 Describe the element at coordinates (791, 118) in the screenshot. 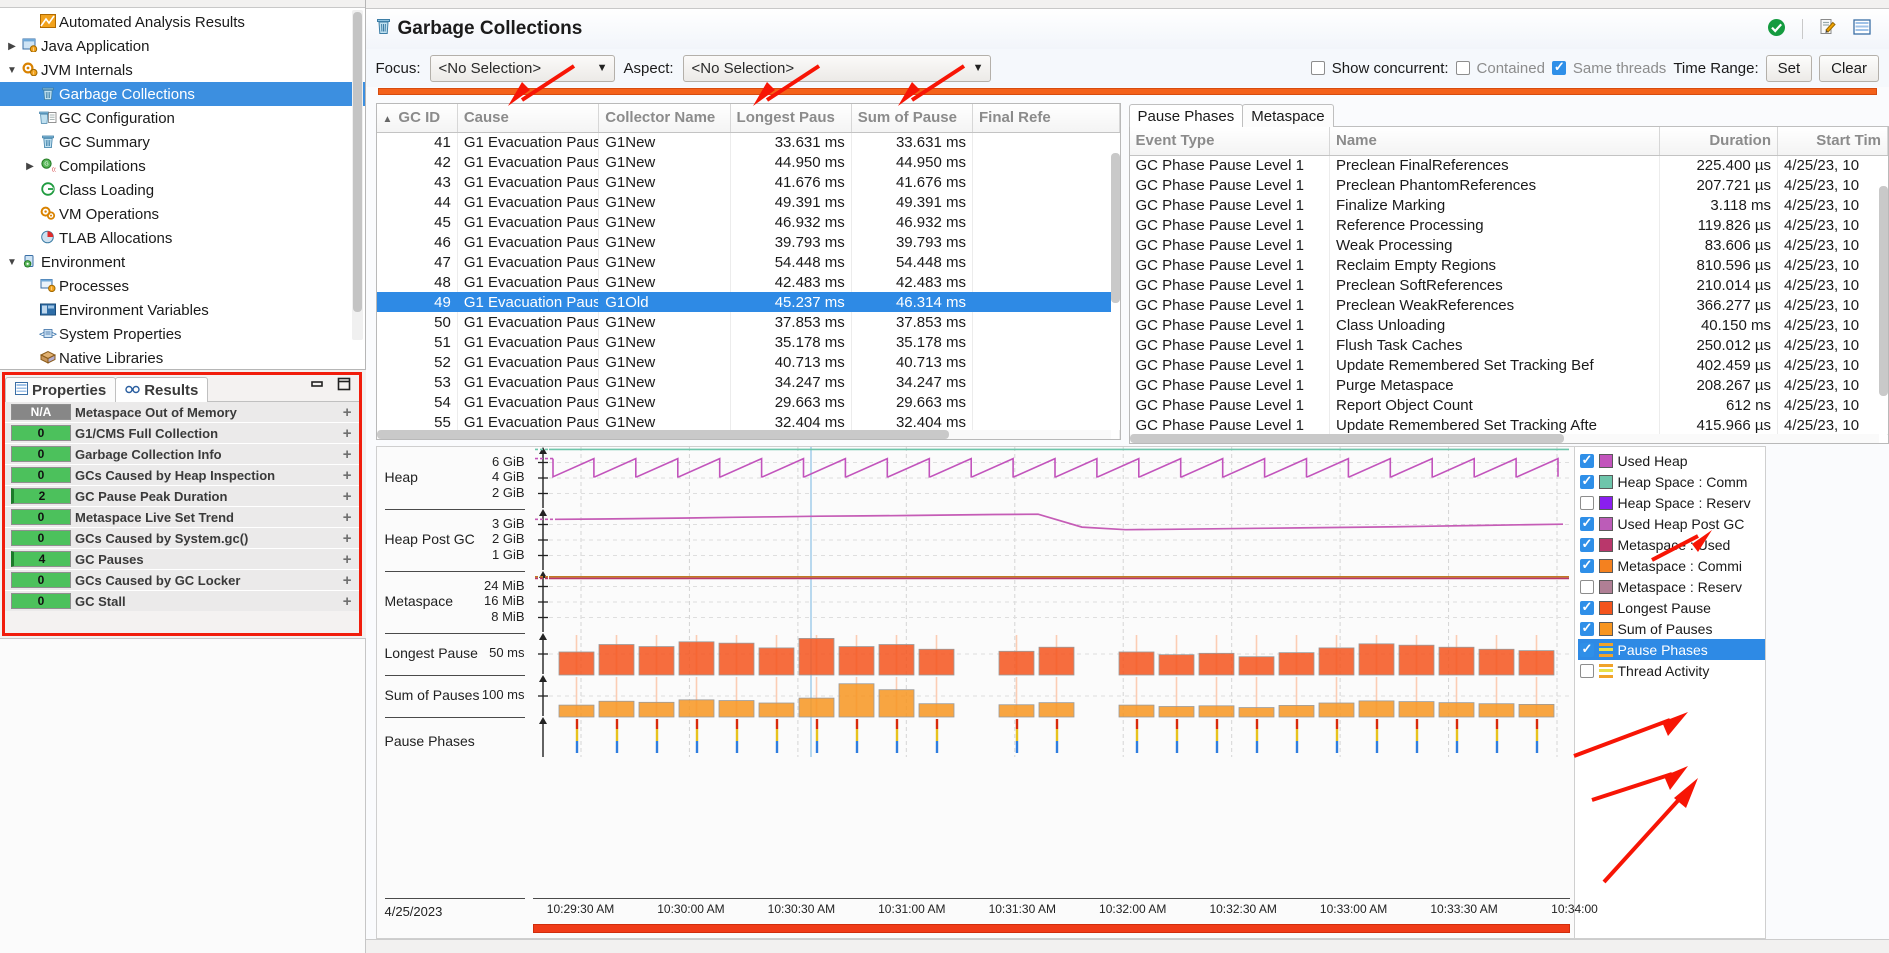

I see `gc-column-header: Longest Paus` at that location.